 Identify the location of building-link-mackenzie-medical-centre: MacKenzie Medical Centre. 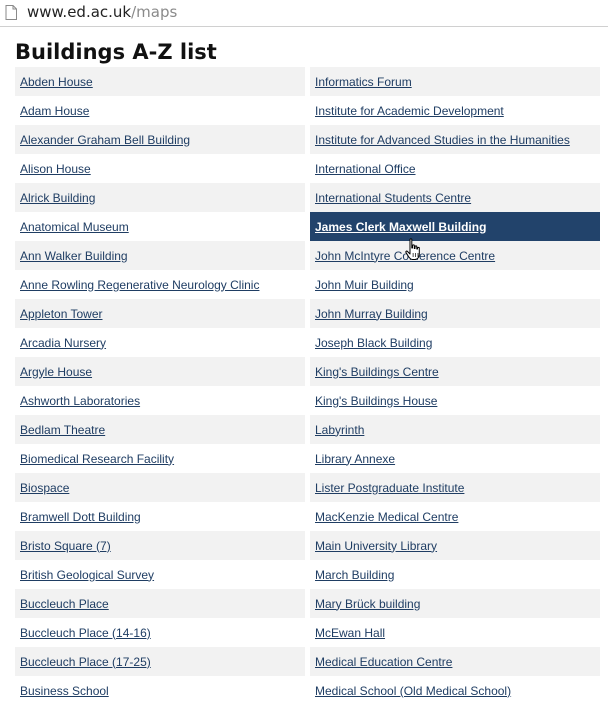
(386, 517).